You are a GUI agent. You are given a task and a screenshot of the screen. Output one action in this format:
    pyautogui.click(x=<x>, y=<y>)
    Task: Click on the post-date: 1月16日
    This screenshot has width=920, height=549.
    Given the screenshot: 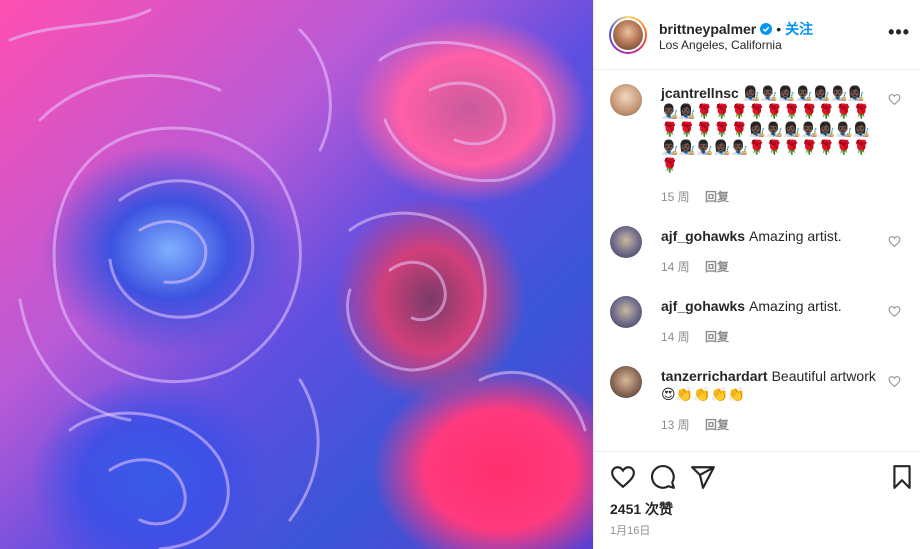 What is the action you would take?
    pyautogui.click(x=630, y=531)
    